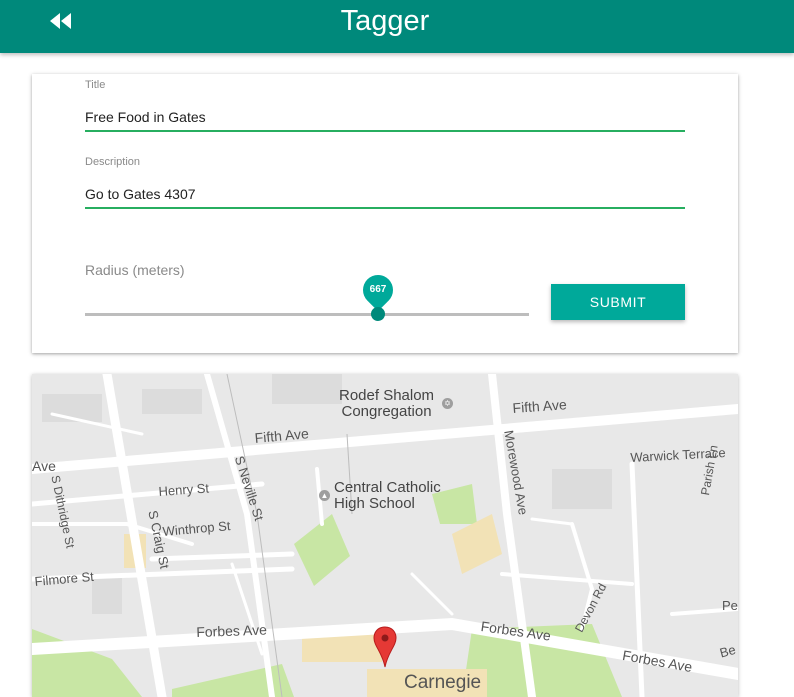 This screenshot has width=794, height=697. Describe the element at coordinates (135, 270) in the screenshot. I see `radius-label: Radius (meters)` at that location.